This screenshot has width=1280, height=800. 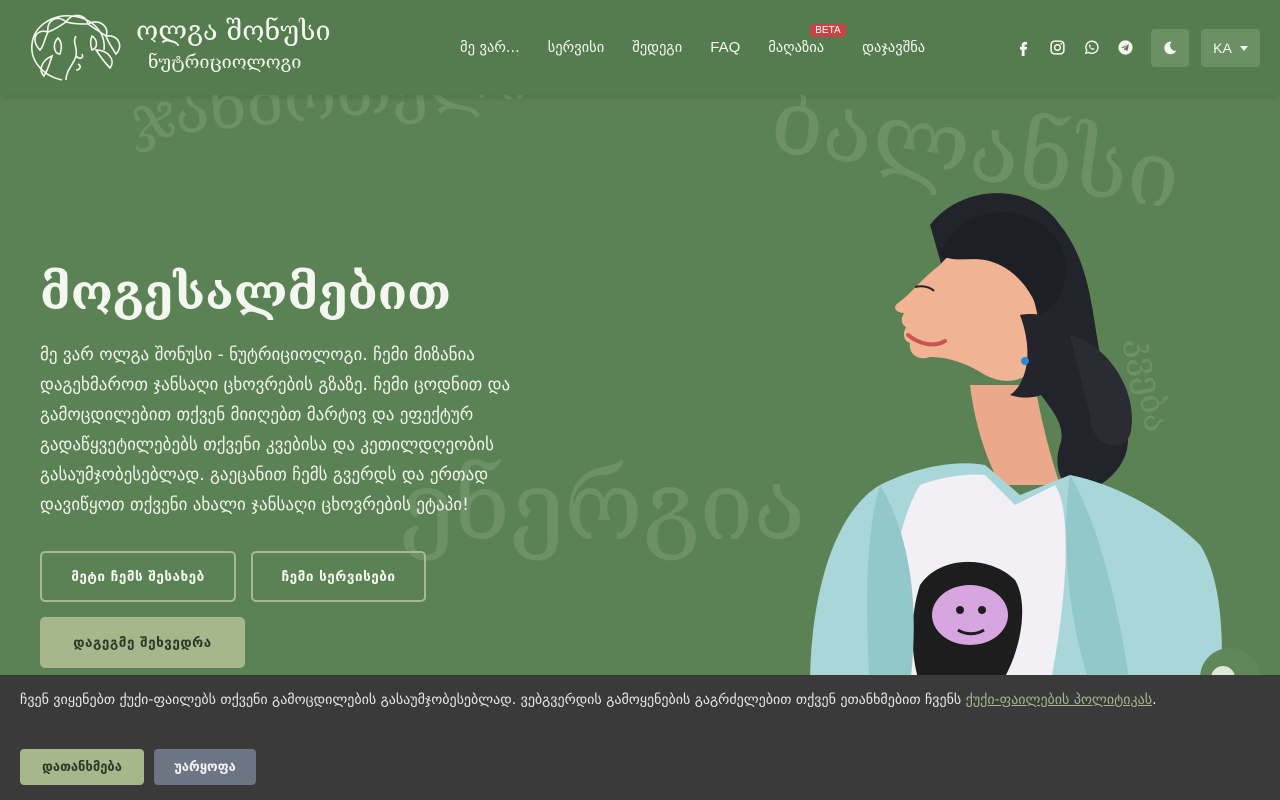 I want to click on instagram-icon, so click(x=1057, y=47).